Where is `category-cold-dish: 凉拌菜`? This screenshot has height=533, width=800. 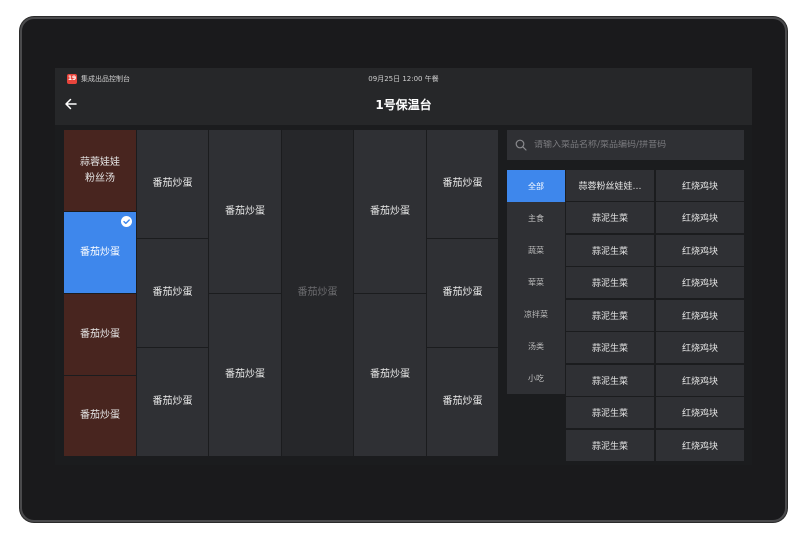
category-cold-dish: 凉拌菜 is located at coordinates (536, 314).